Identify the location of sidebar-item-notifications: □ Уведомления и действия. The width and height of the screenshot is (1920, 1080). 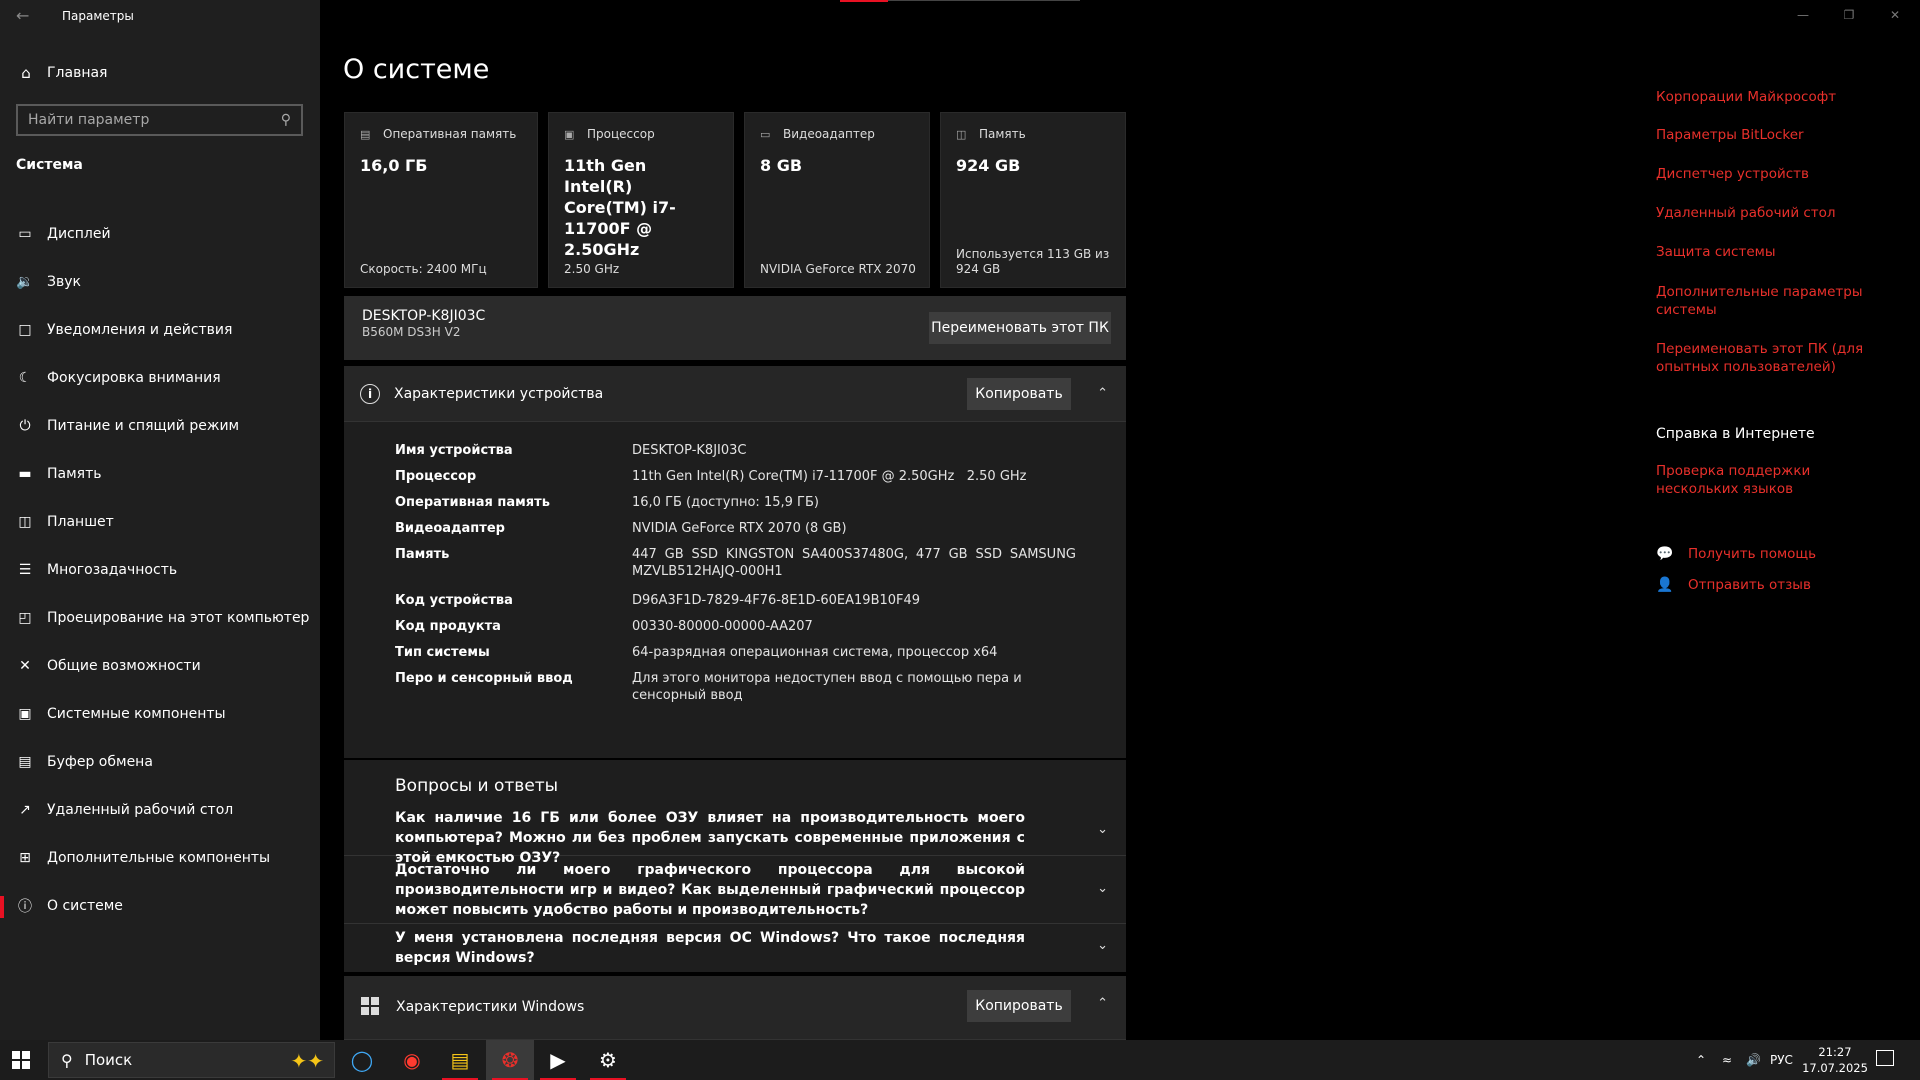
(160, 330).